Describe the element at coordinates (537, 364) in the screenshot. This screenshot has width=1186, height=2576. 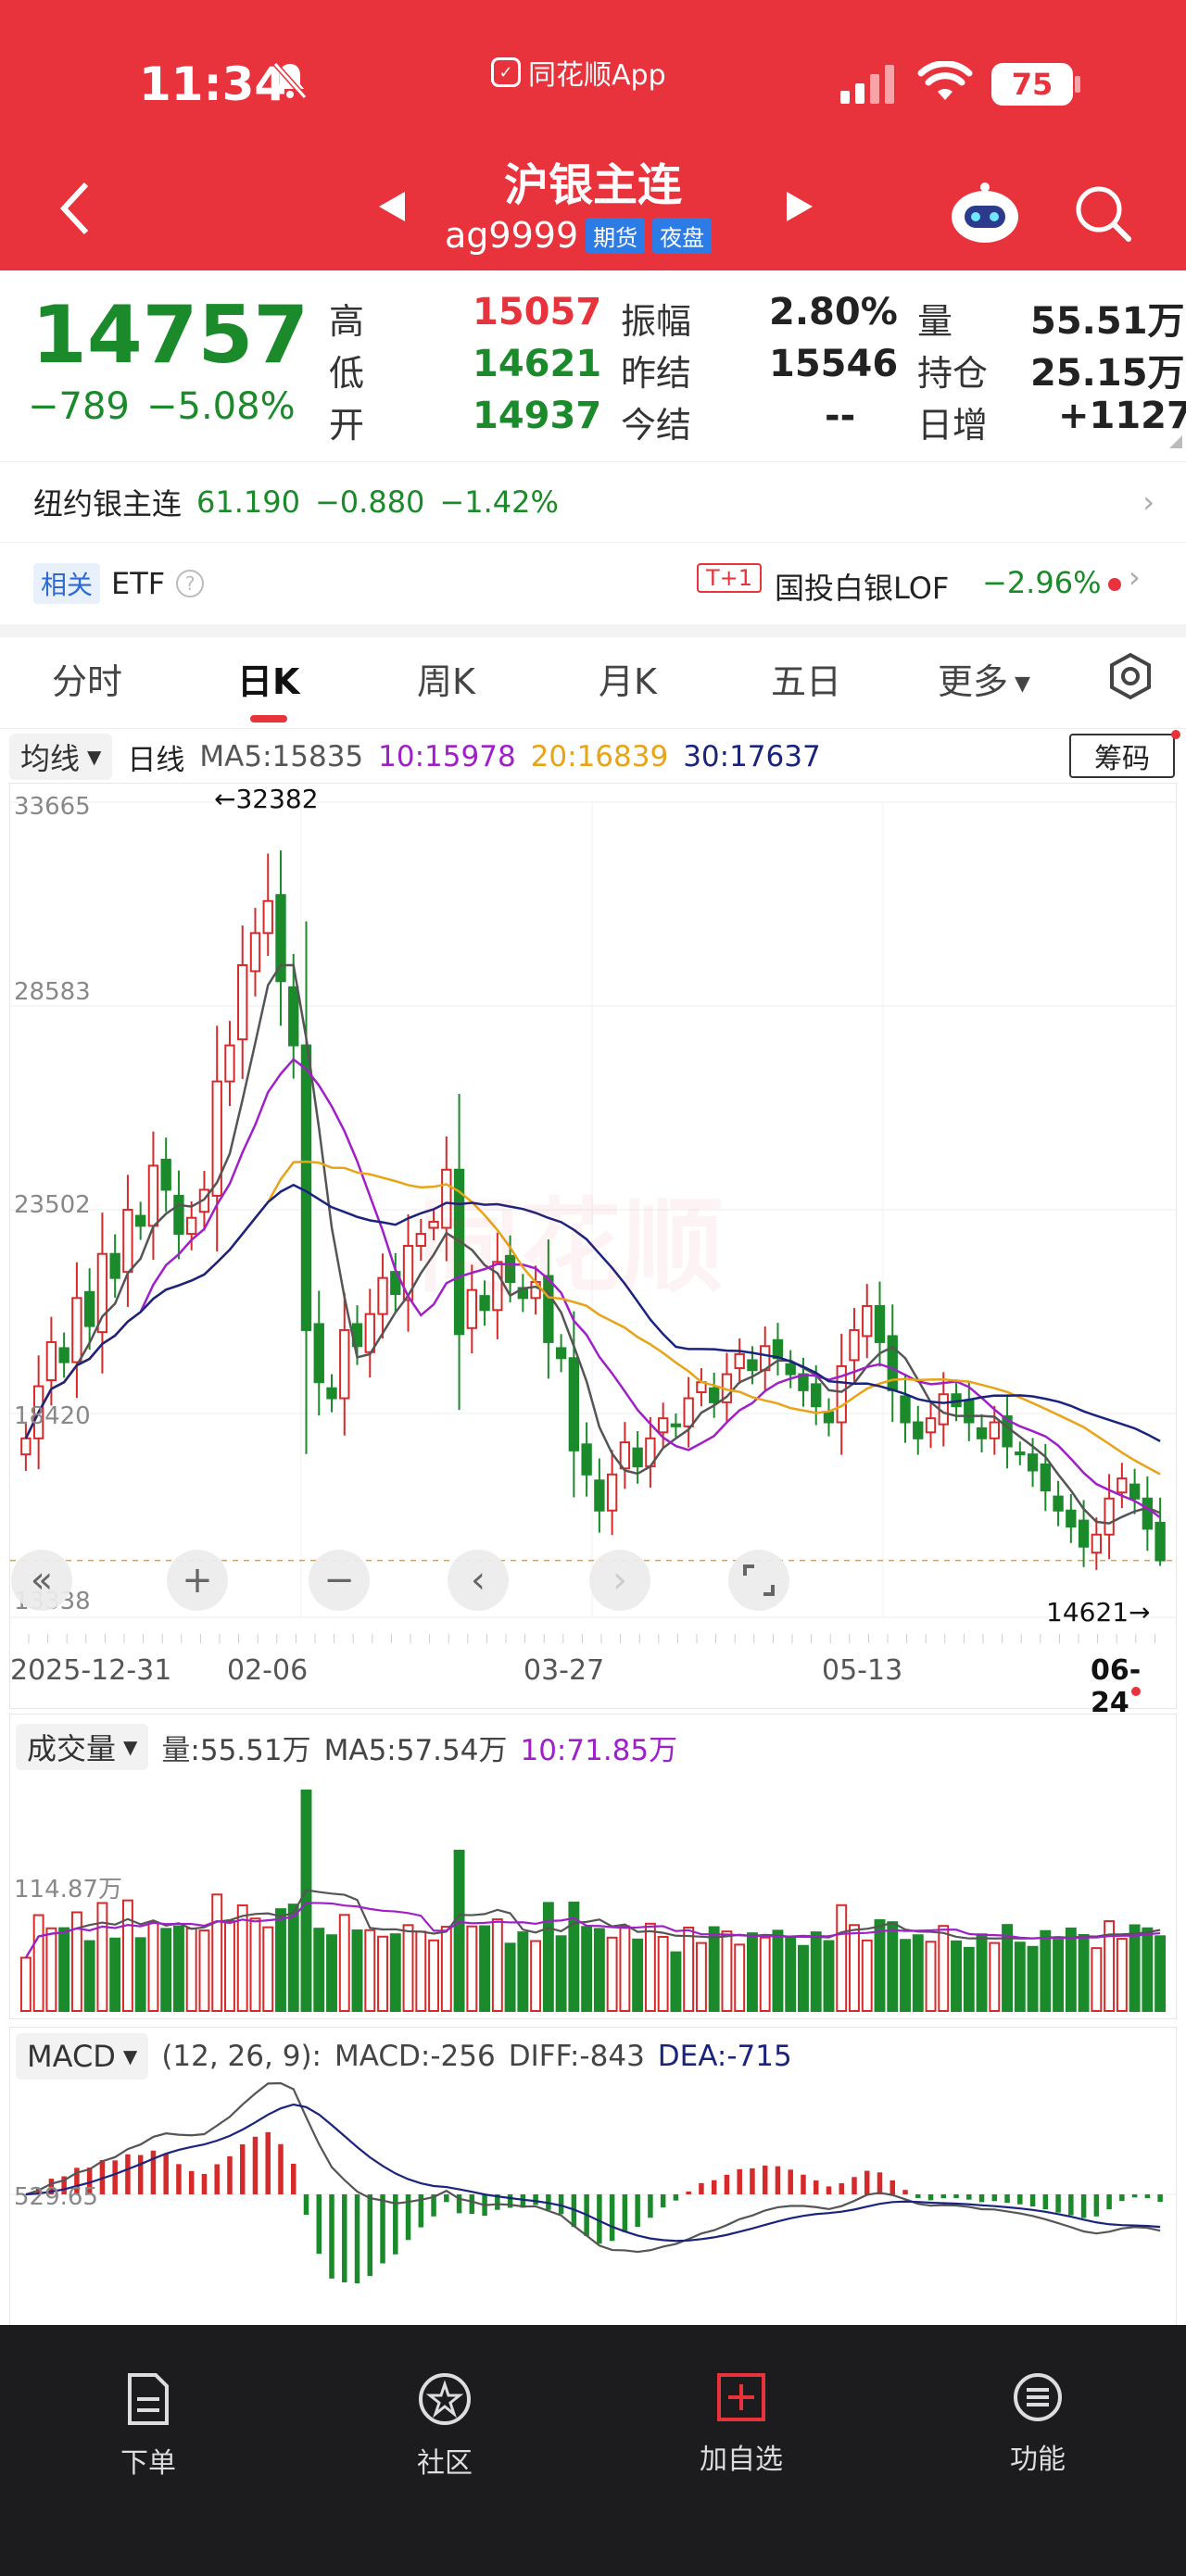
I see `low-value: 14621` at that location.